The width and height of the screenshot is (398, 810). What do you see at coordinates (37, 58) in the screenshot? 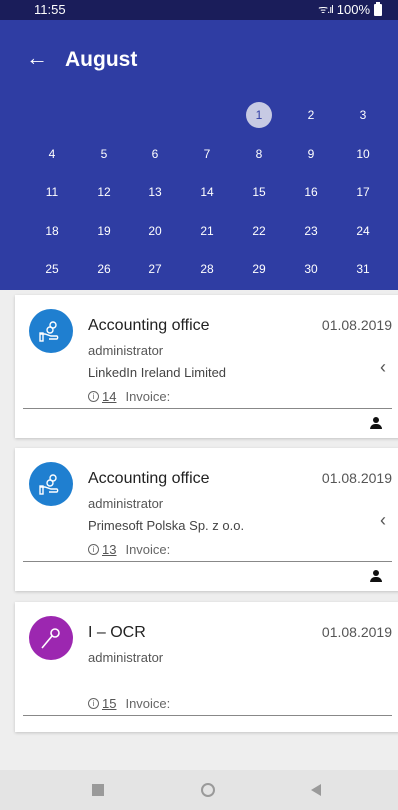
I see `back-arrow-icon: ←` at bounding box center [37, 58].